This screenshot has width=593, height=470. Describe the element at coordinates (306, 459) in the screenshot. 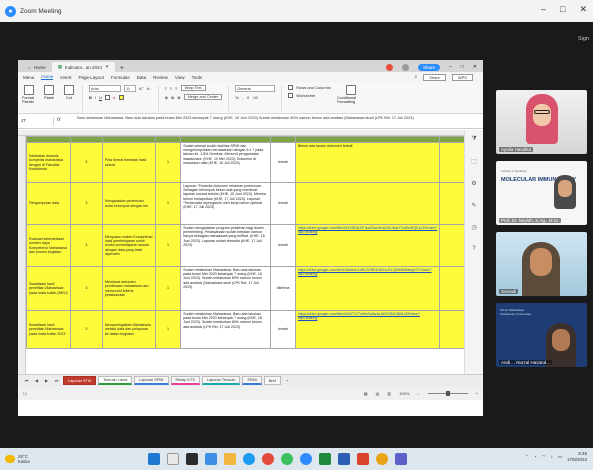

I see `zoom-app-icon` at that location.